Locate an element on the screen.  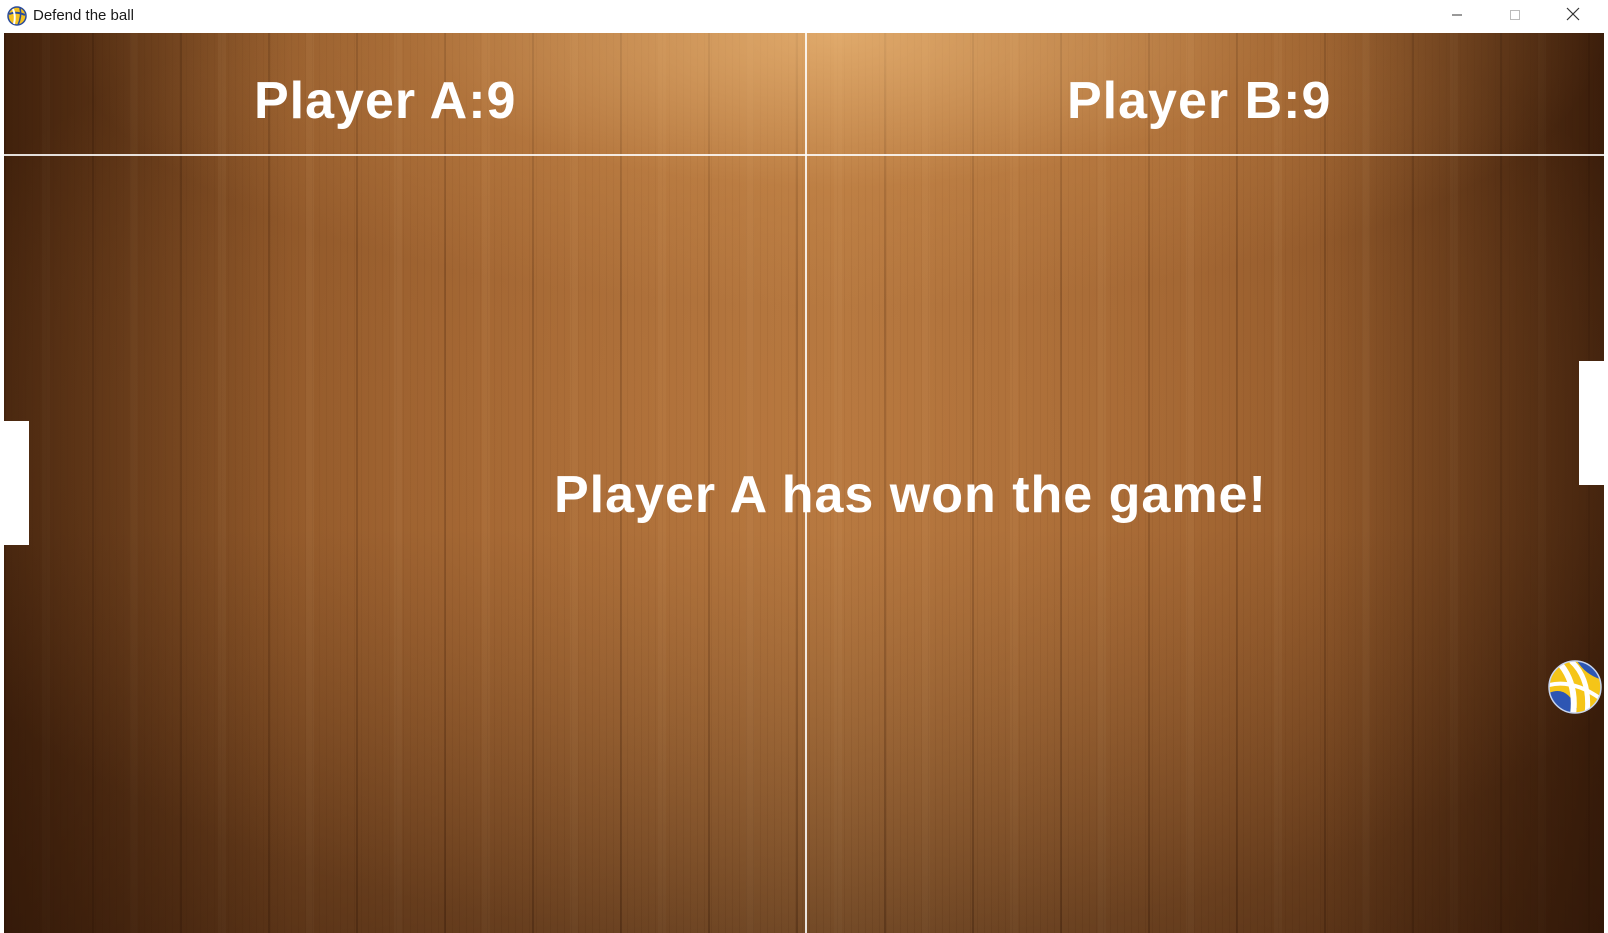
title-bar: Defend the ball is located at coordinates (804, 16).